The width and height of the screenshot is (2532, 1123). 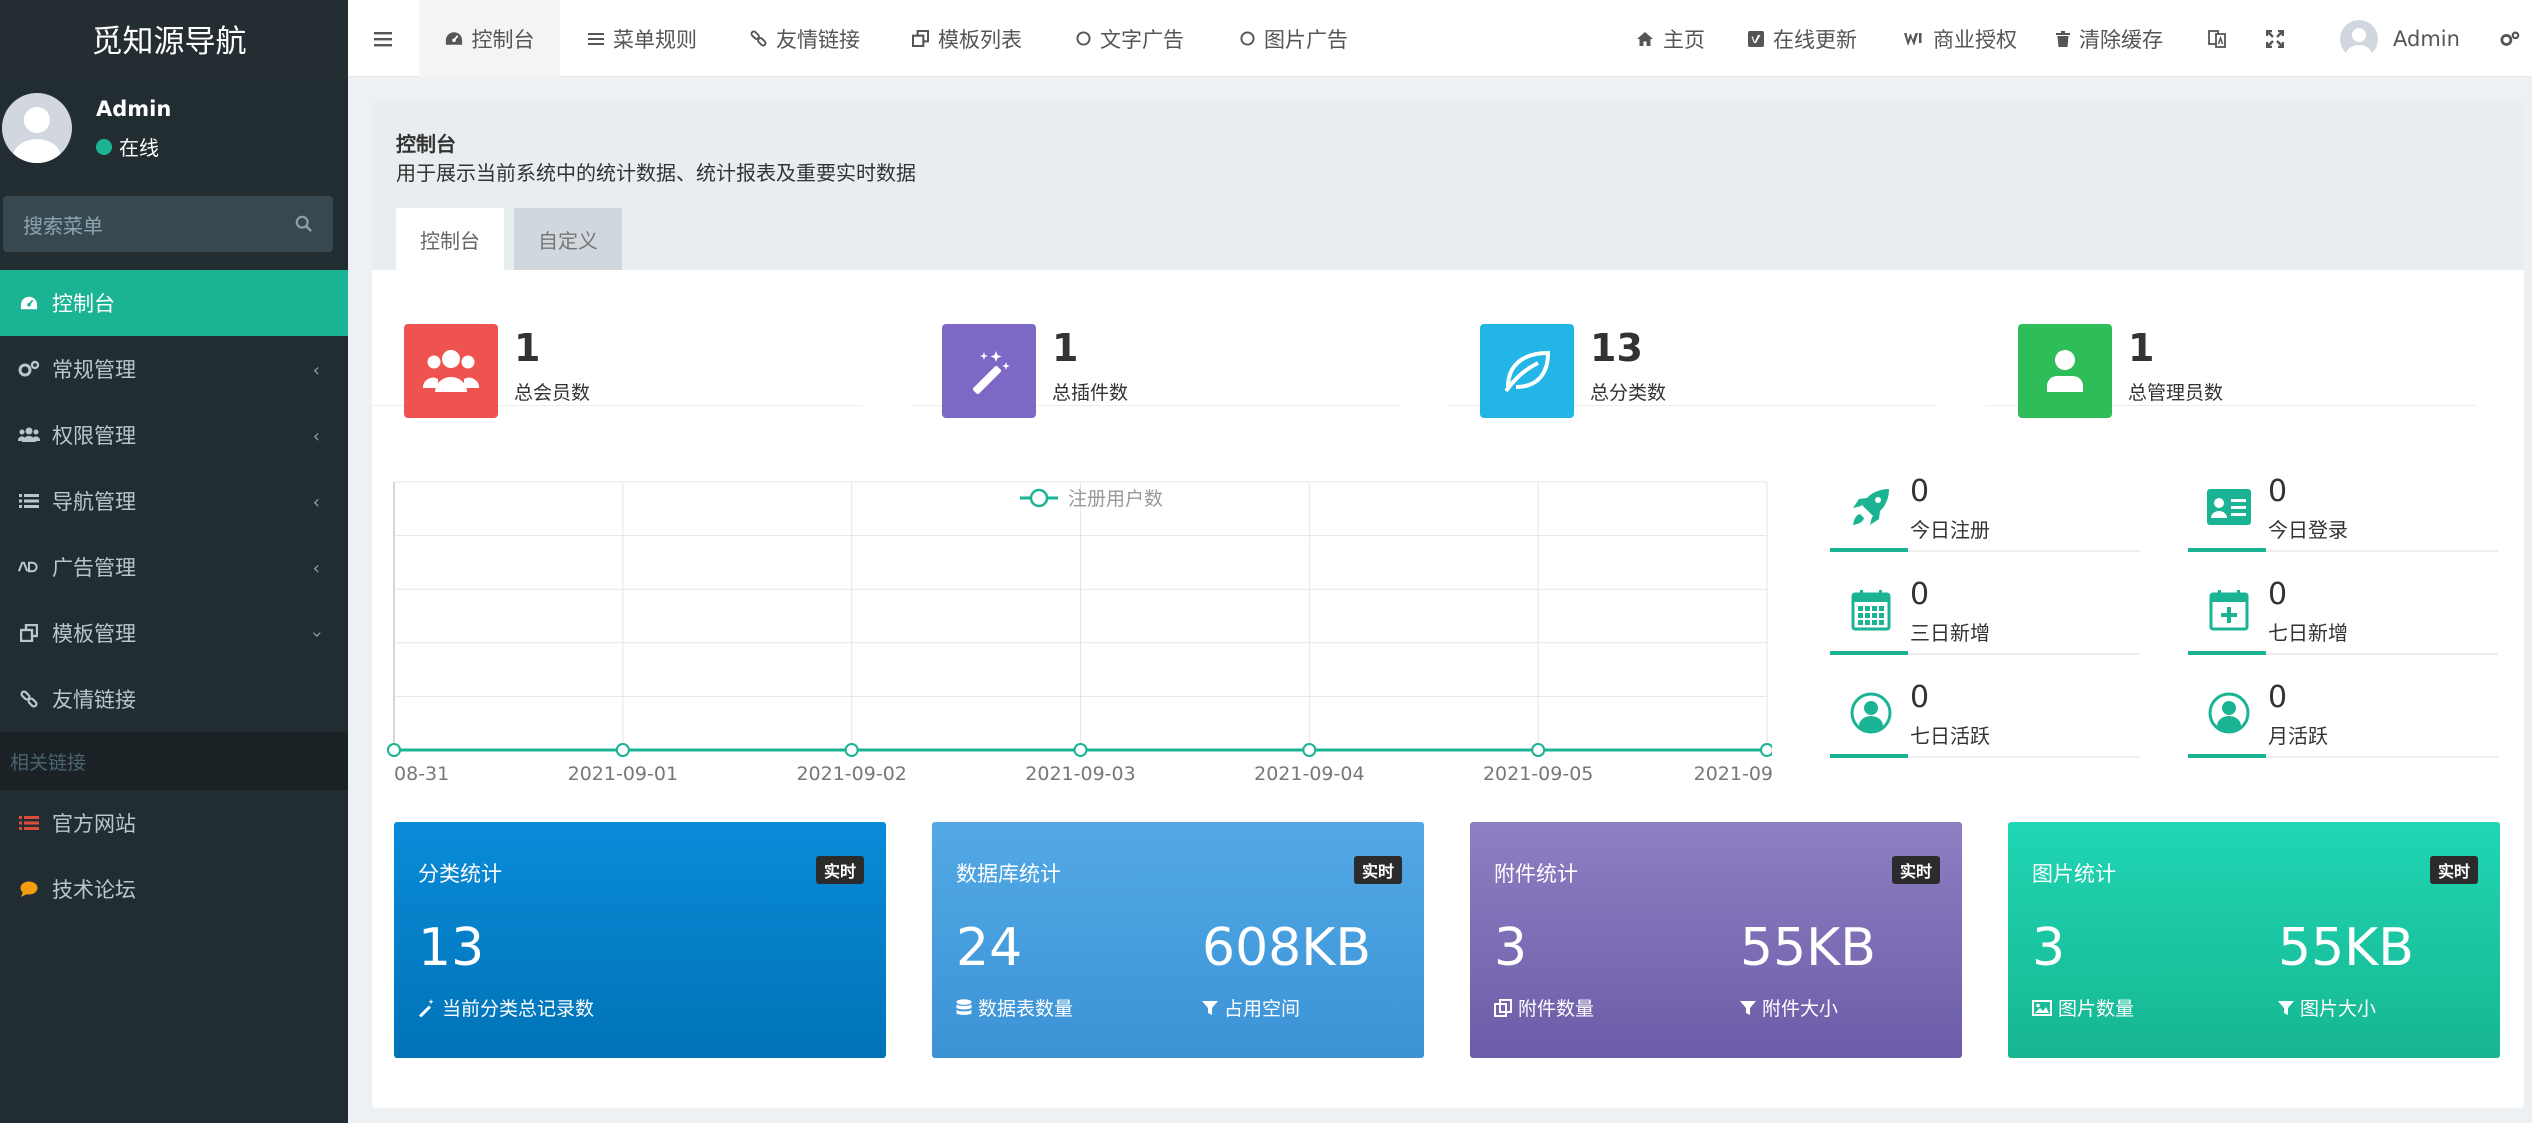 What do you see at coordinates (1130, 38) in the screenshot?
I see `tab-text-ads: 文字广告` at bounding box center [1130, 38].